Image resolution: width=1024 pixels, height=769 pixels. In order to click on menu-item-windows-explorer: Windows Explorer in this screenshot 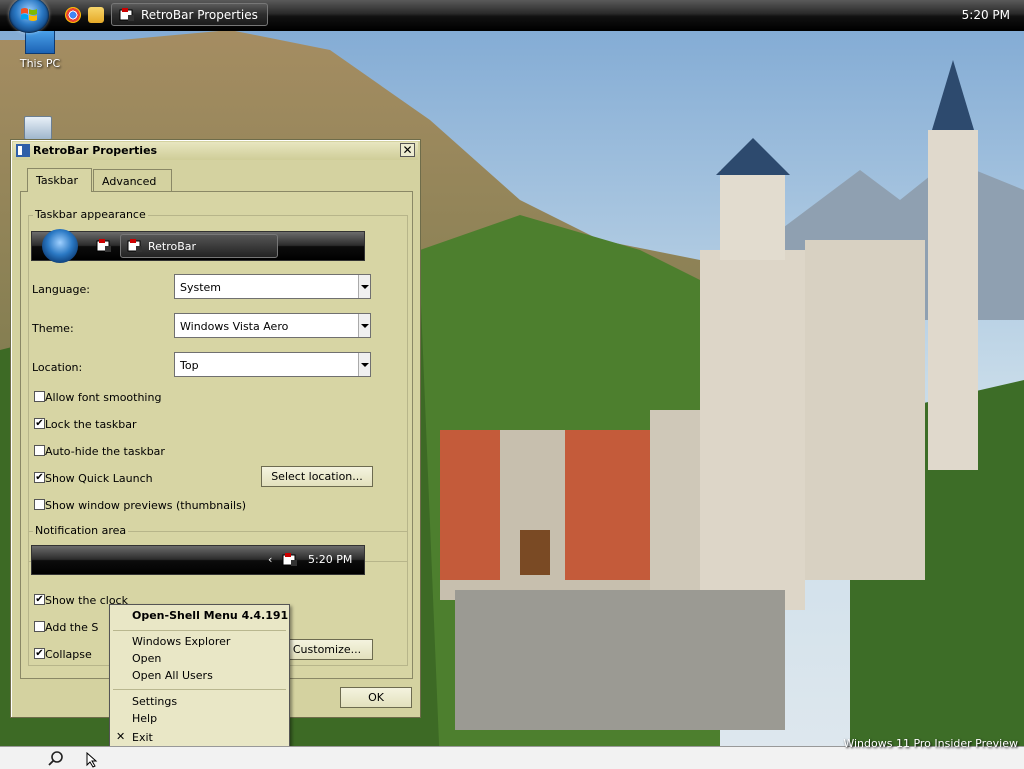, I will do `click(181, 641)`.